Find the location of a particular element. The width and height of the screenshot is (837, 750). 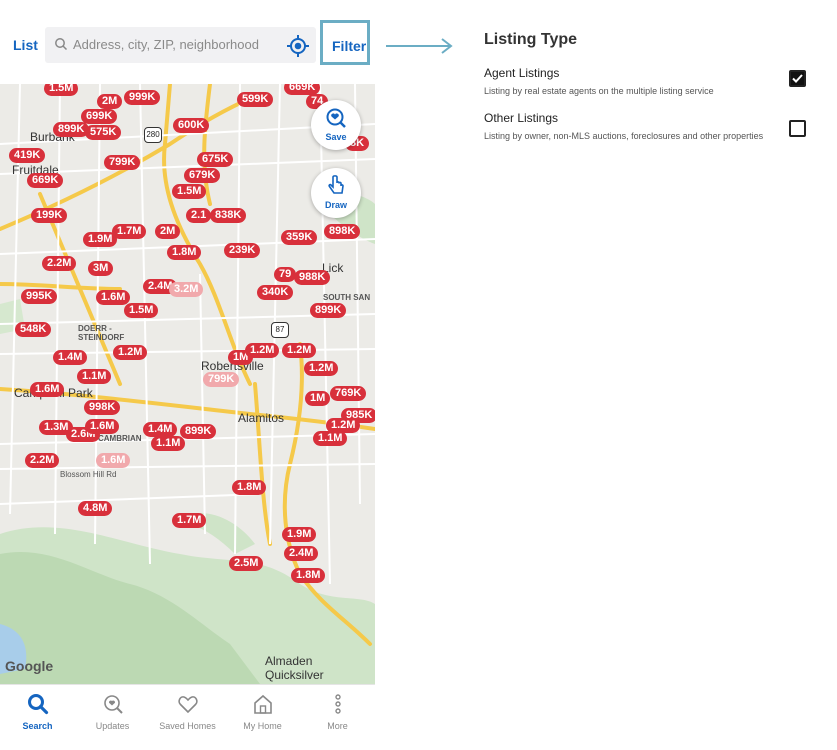

nav-label: Updates is located at coordinates (112, 726).